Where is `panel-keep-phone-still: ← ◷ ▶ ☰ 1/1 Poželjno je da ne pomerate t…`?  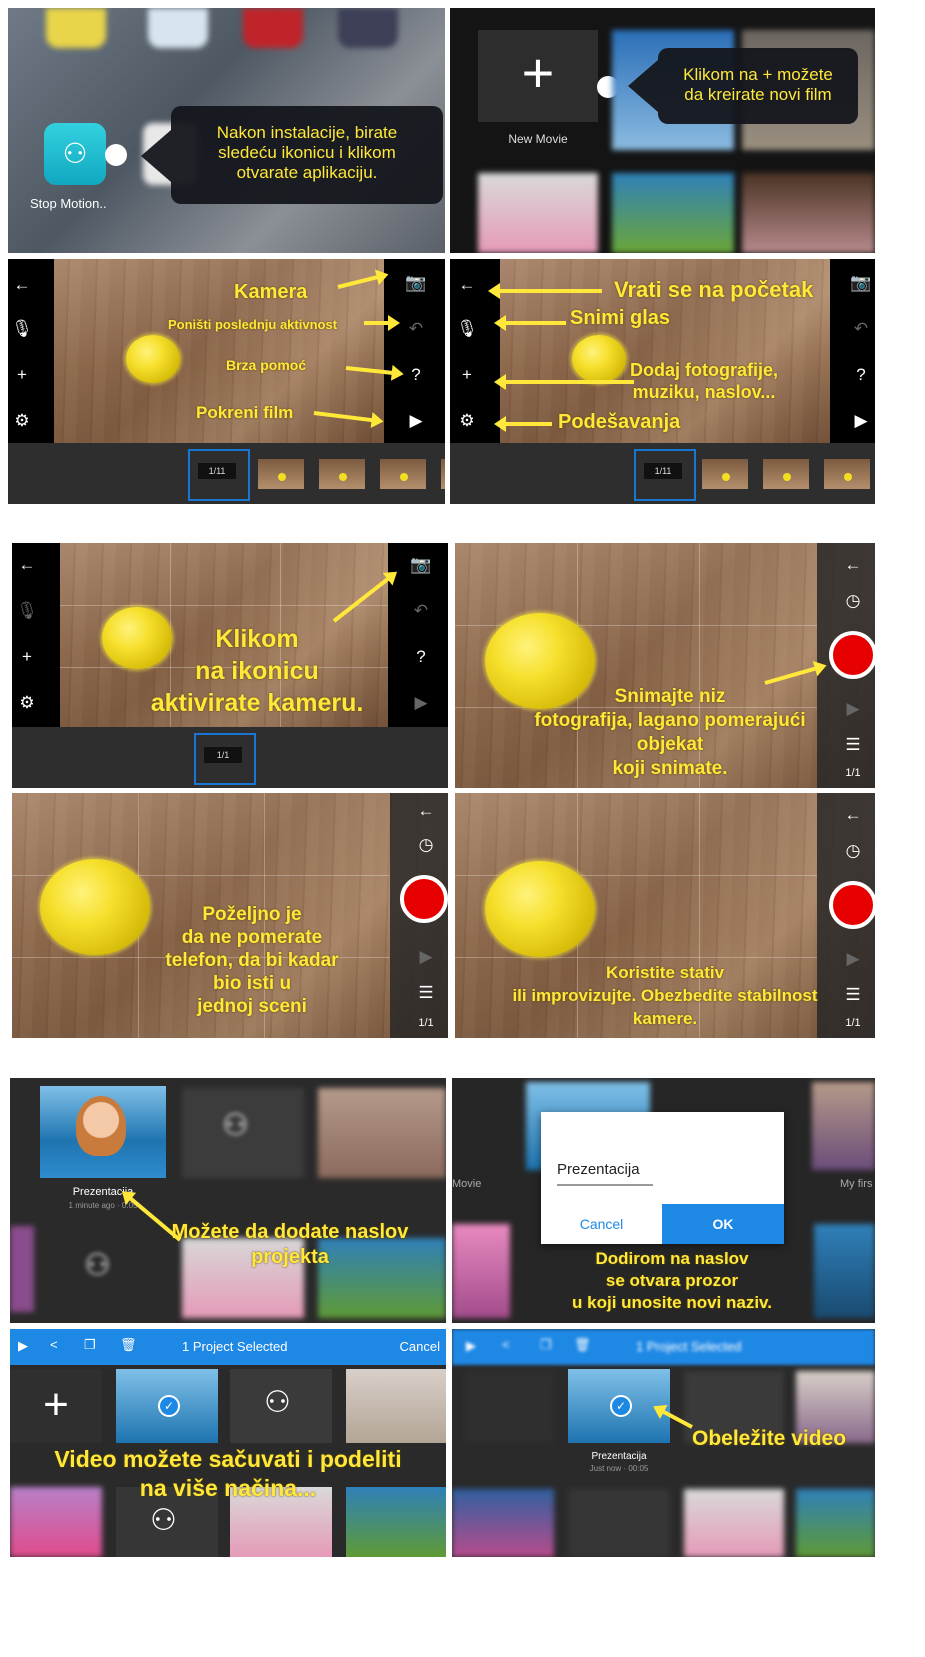
panel-keep-phone-still: ← ◷ ▶ ☰ 1/1 Poželjno je da ne pomerate t… is located at coordinates (230, 915).